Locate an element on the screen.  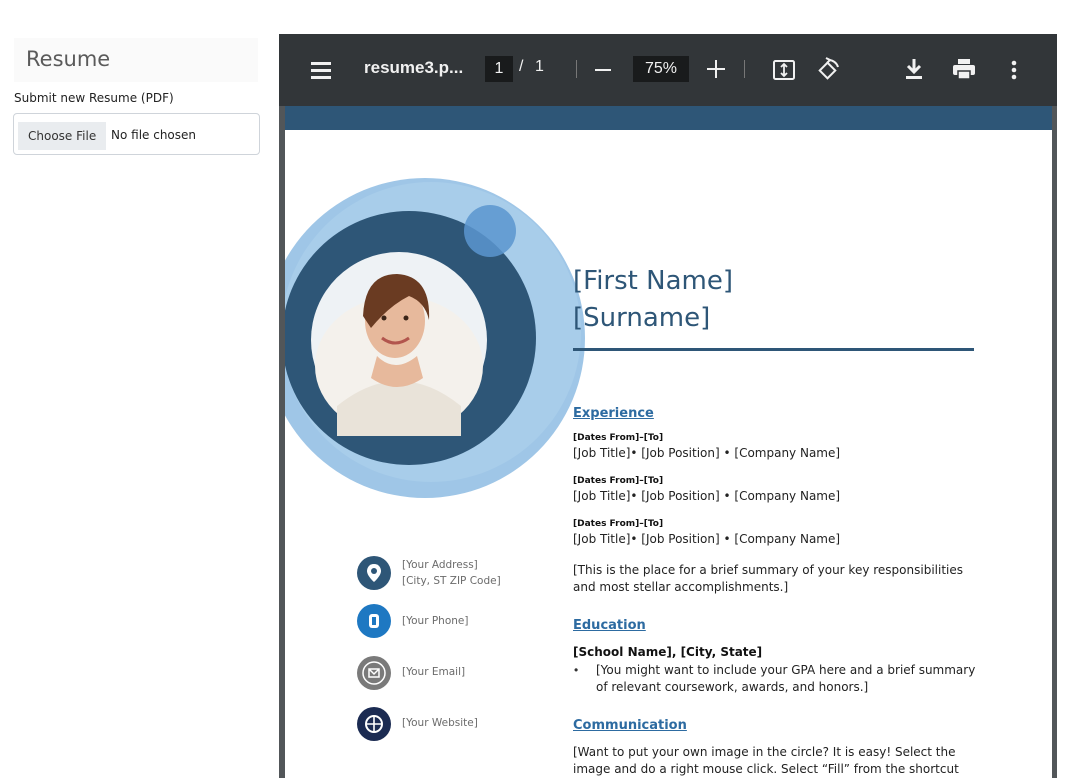
pdf-toolbar: resume3.p... 1 / 1 75% is located at coordinates (668, 70).